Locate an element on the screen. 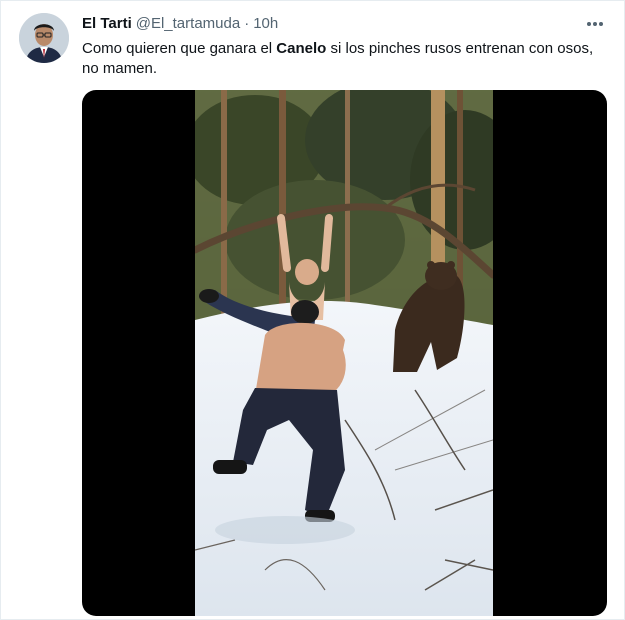 The image size is (625, 620). more-horizontal-icon is located at coordinates (595, 24).